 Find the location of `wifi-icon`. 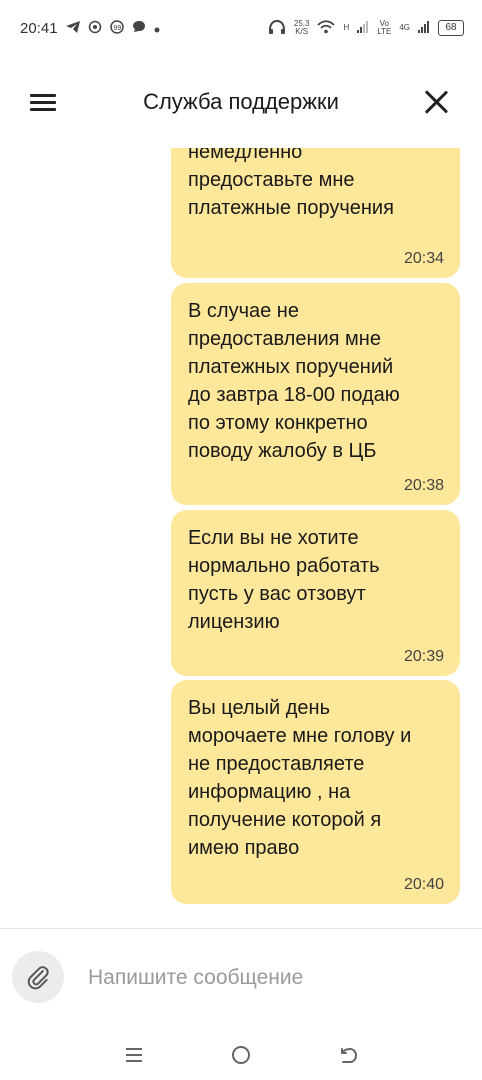

wifi-icon is located at coordinates (326, 28).